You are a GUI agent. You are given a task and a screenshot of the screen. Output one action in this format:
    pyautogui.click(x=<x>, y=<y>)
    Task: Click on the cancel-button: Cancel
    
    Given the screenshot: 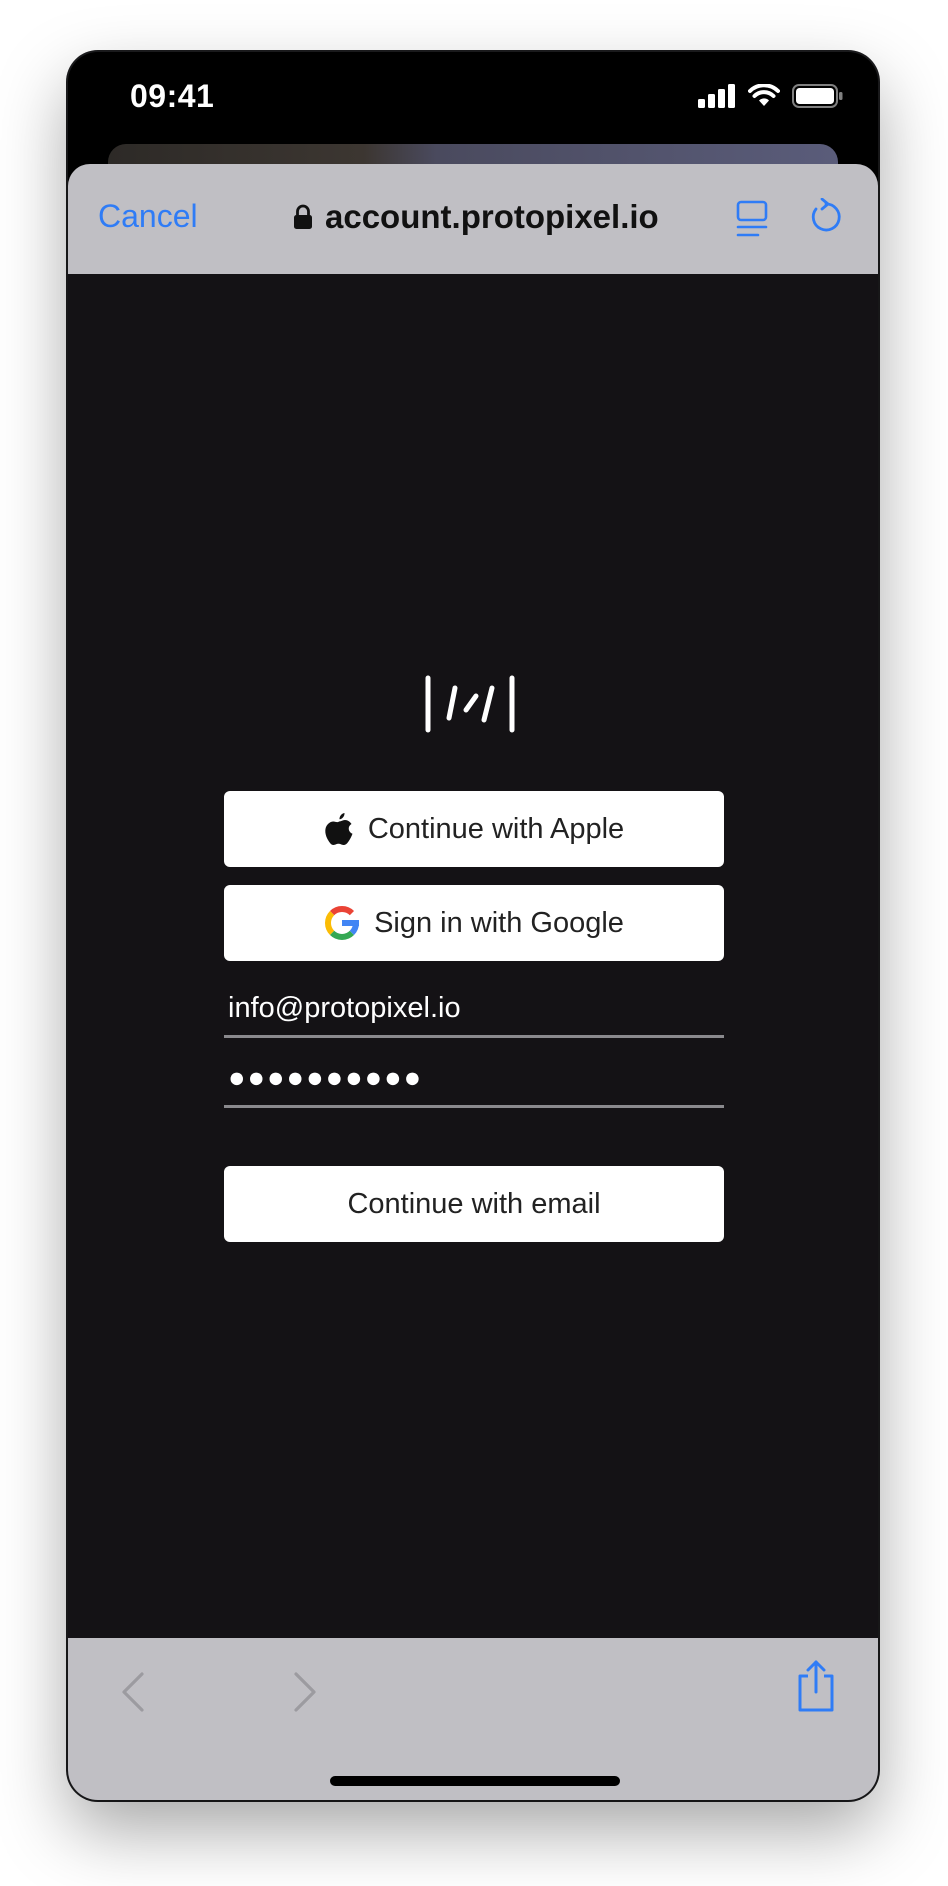 What is the action you would take?
    pyautogui.click(x=148, y=216)
    